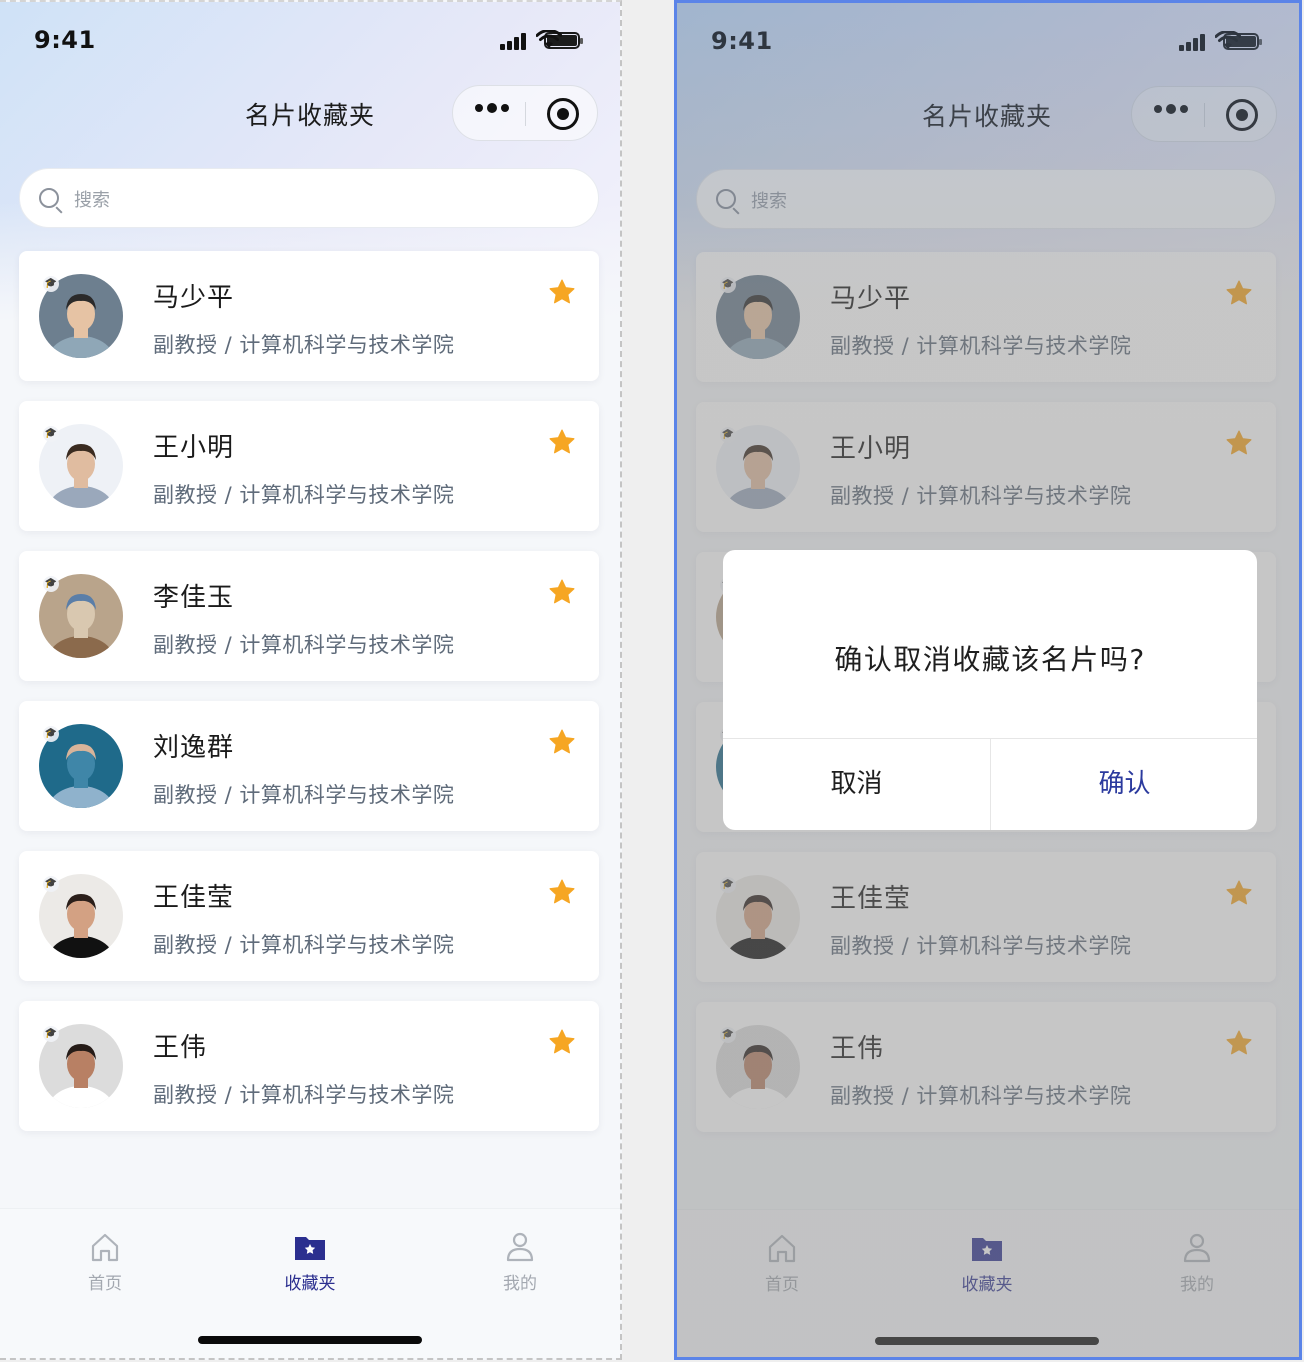 Image resolution: width=1304 pixels, height=1362 pixels. I want to click on cancel-button: 取消, so click(856, 784).